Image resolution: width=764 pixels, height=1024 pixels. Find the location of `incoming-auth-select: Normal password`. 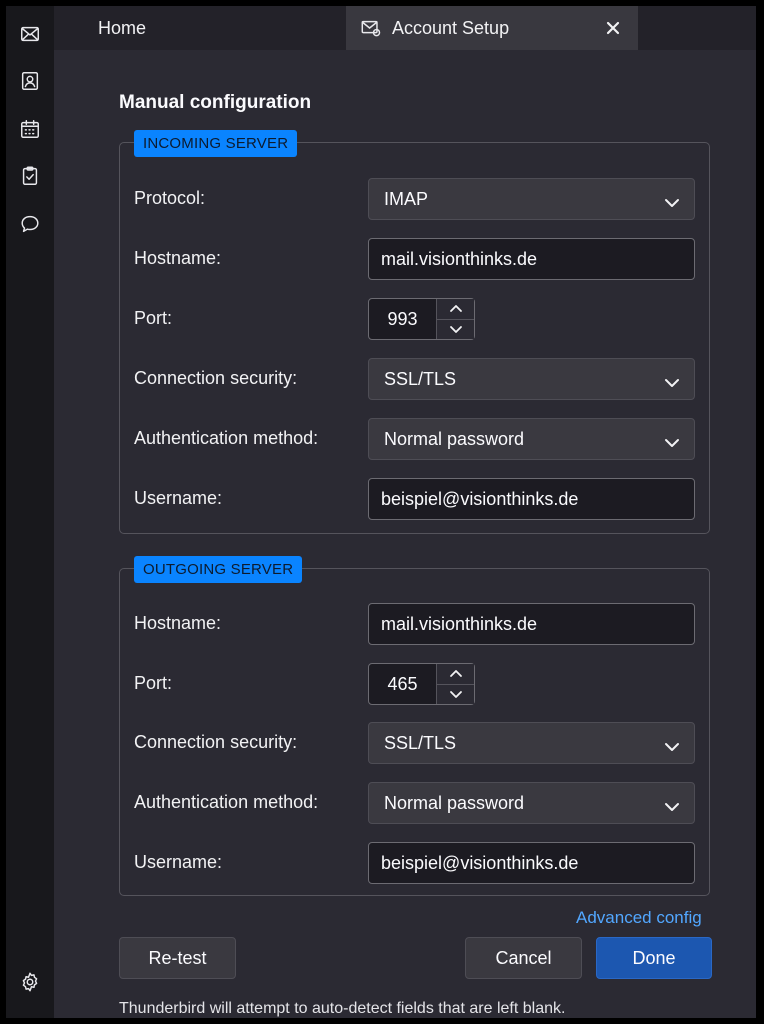

incoming-auth-select: Normal password is located at coordinates (531, 439).